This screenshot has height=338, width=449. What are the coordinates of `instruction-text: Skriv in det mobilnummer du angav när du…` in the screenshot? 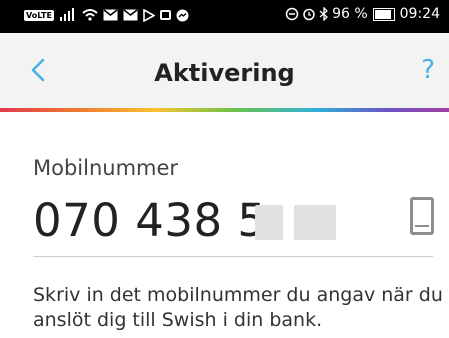 It's located at (238, 307).